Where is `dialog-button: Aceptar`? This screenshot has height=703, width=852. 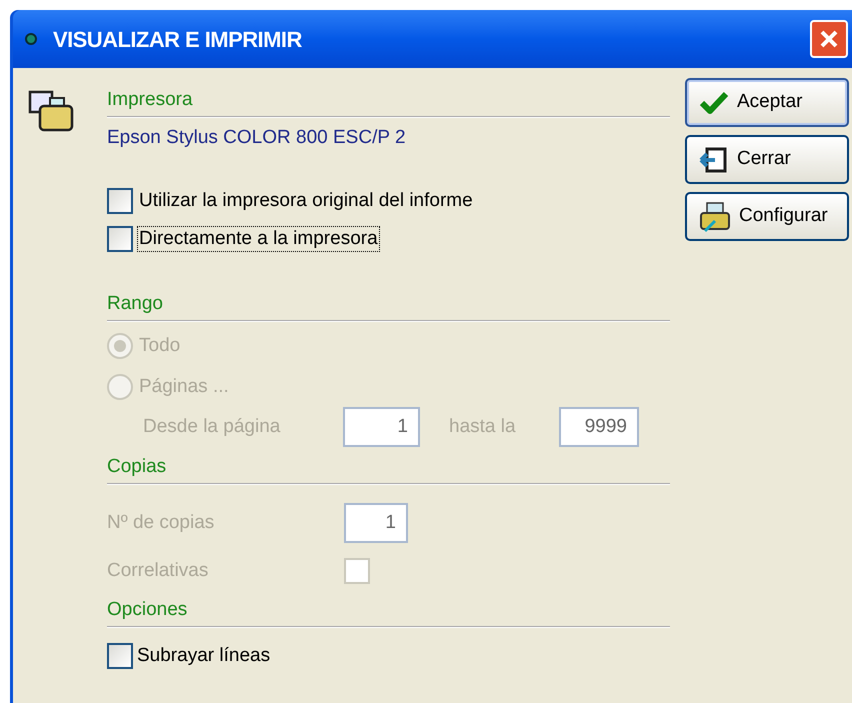 dialog-button: Aceptar is located at coordinates (767, 102).